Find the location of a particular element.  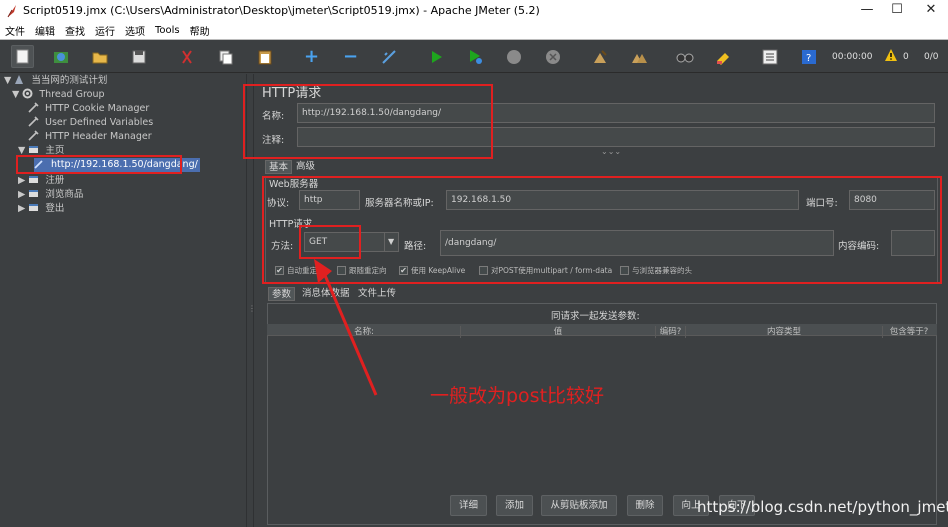

elapsed-timer: 00:00:00 is located at coordinates (852, 57).